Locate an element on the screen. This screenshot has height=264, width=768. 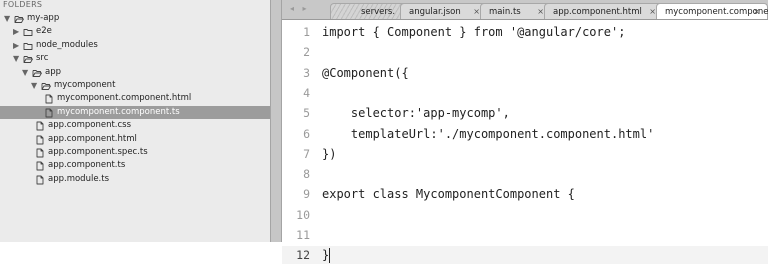
line-number: 1 is located at coordinates (306, 32).